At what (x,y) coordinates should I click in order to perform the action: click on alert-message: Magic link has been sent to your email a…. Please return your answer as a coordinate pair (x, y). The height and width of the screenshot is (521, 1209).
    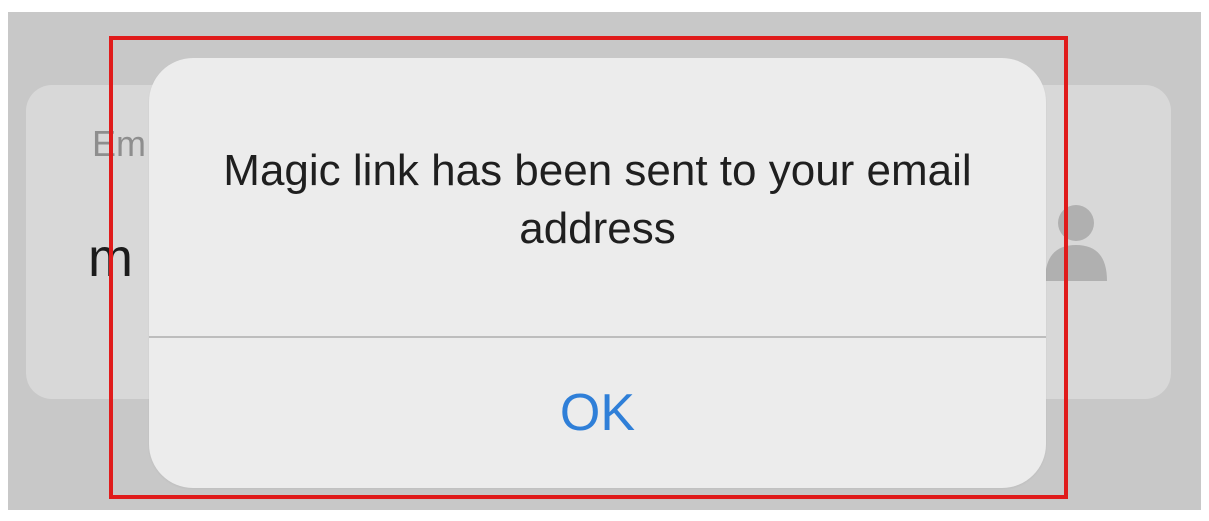
    Looking at the image, I should click on (597, 199).